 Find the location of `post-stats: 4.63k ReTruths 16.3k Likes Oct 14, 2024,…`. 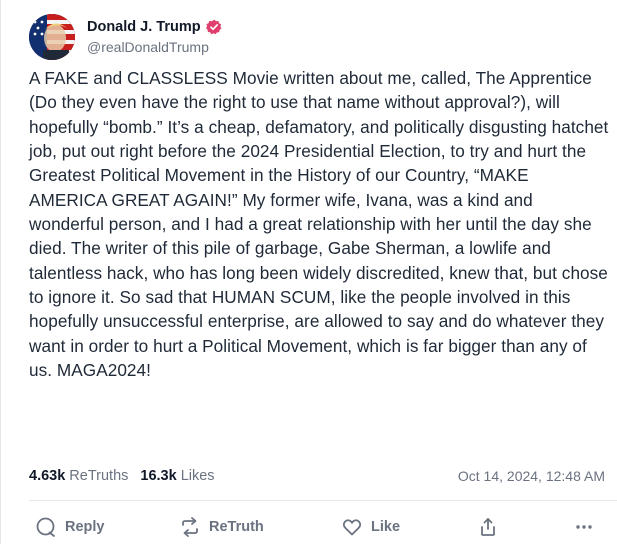

post-stats: 4.63k ReTruths 16.3k Likes Oct 14, 2024,… is located at coordinates (317, 476).